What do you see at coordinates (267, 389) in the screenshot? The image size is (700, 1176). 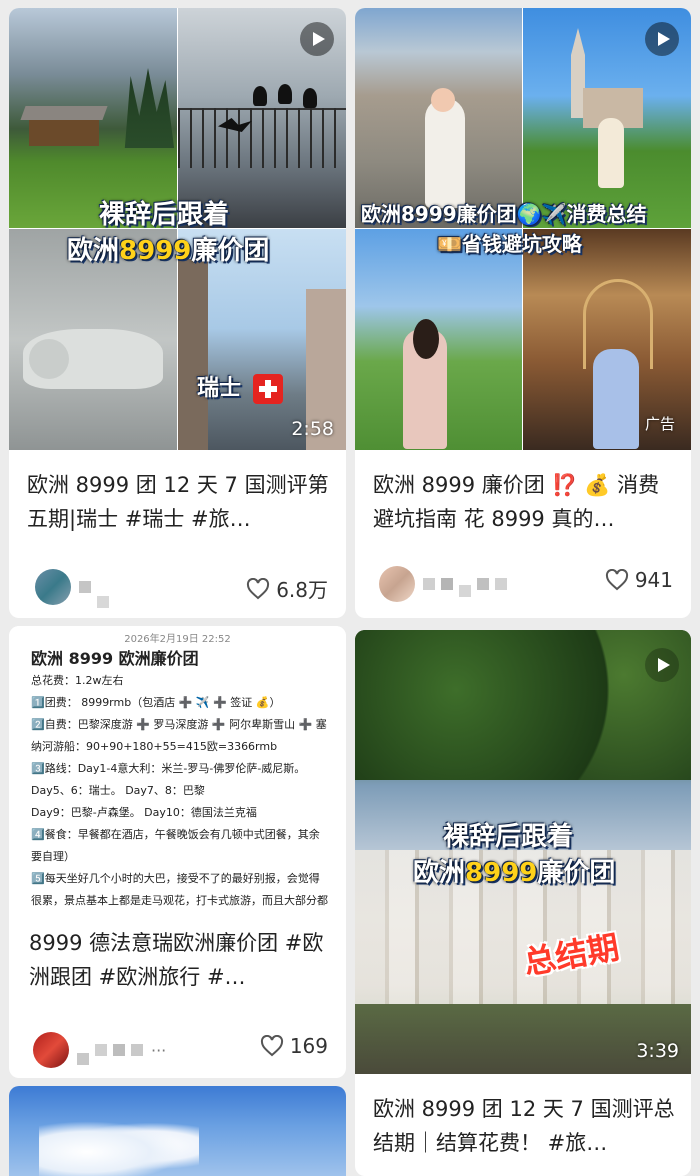 I see `swiss-flag-icon` at bounding box center [267, 389].